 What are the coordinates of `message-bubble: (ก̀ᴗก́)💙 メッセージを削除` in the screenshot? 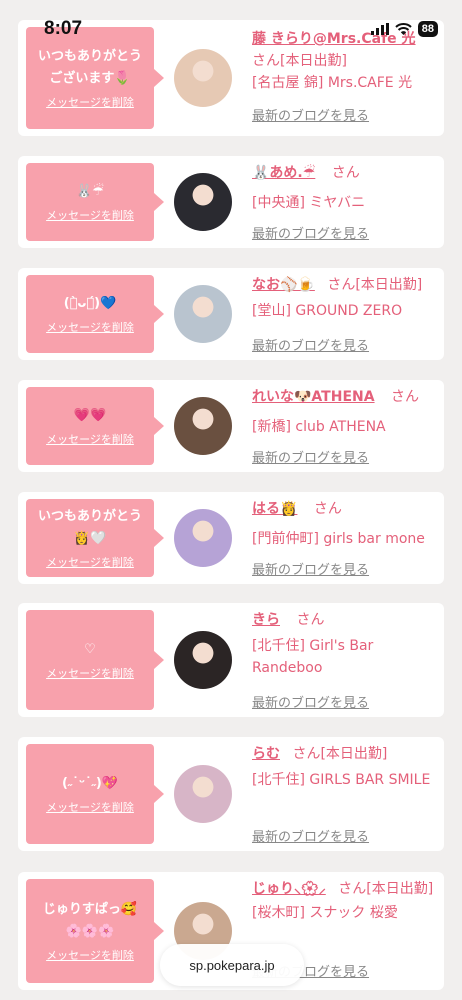 It's located at (95, 314).